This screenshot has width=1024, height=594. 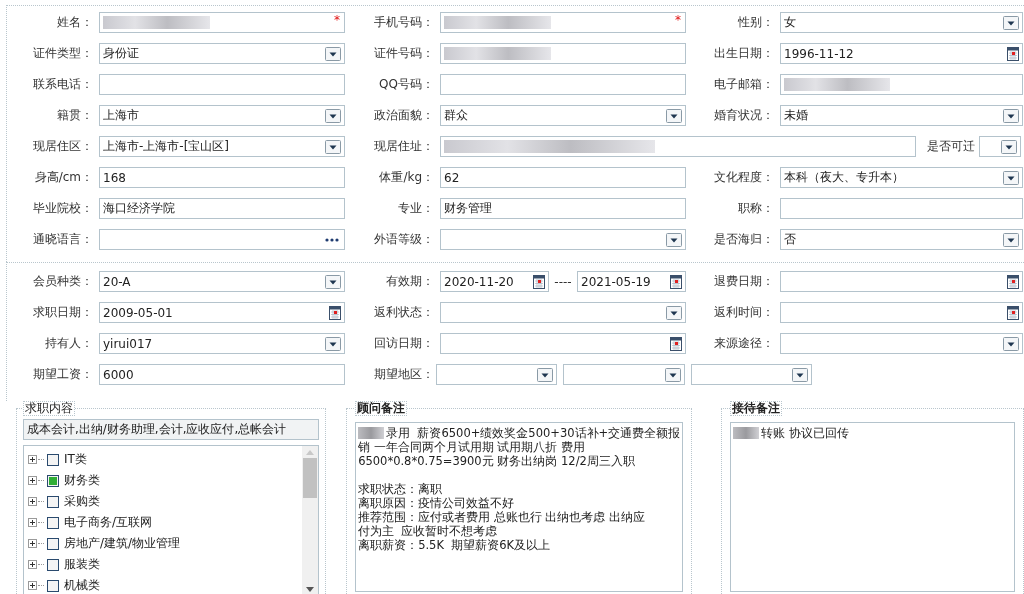 I want to click on tree-item: 服装类, so click(x=82, y=564).